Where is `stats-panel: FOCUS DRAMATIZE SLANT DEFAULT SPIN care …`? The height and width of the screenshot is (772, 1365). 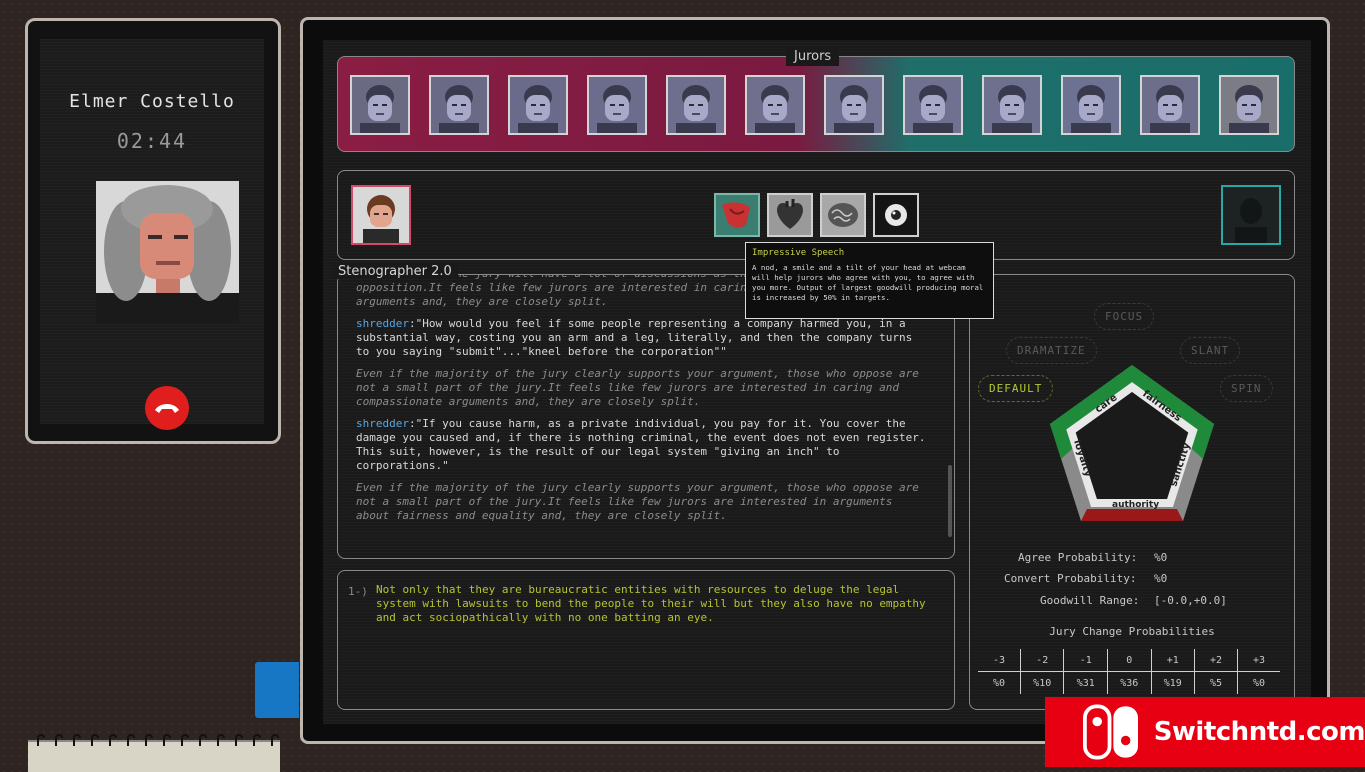 stats-panel: FOCUS DRAMATIZE SLANT DEFAULT SPIN care … is located at coordinates (1132, 492).